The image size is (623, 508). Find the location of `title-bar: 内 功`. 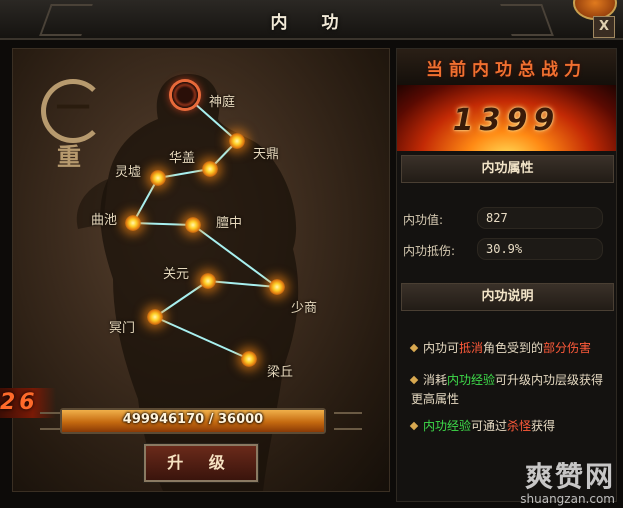

title-bar: 内 功 is located at coordinates (311, 20).